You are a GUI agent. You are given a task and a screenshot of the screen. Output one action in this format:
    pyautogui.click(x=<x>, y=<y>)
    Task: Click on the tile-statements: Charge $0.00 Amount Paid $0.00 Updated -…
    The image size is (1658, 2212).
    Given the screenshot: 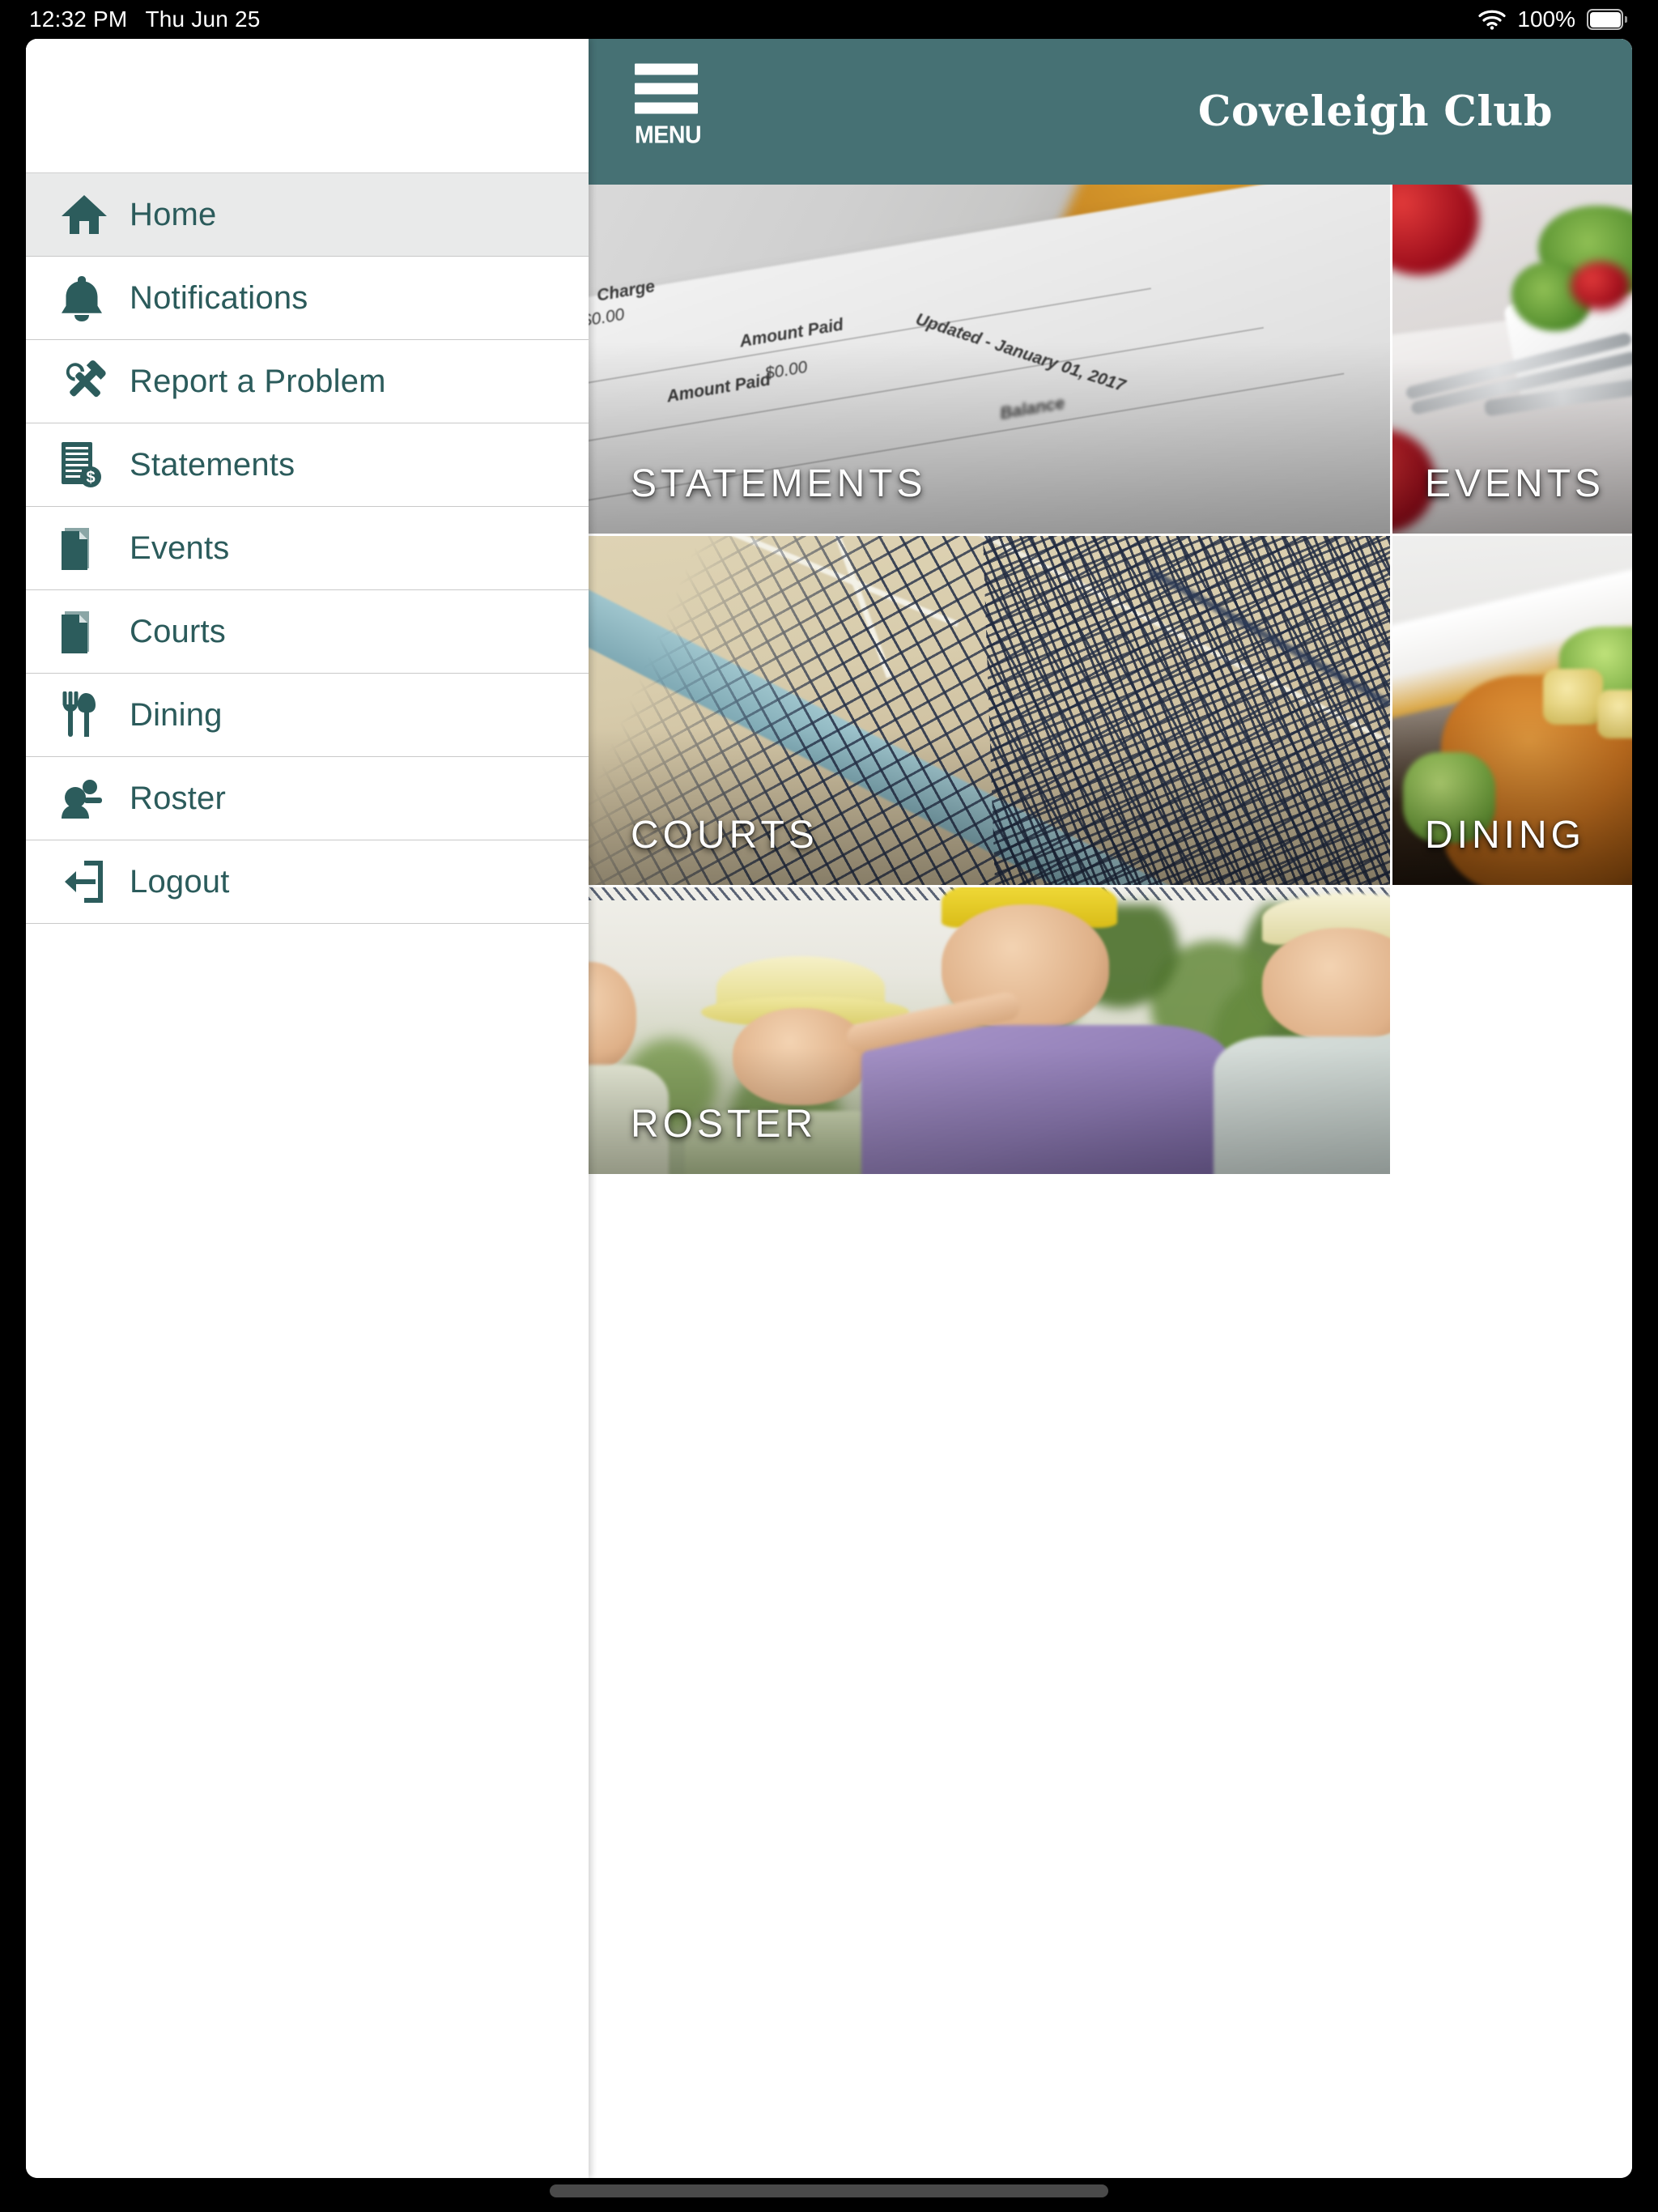 What is the action you would take?
    pyautogui.click(x=989, y=360)
    